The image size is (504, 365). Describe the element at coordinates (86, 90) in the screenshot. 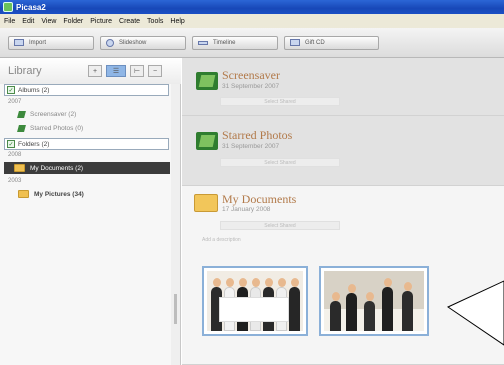

I see `albums-group: ✓ Albums (2)` at that location.